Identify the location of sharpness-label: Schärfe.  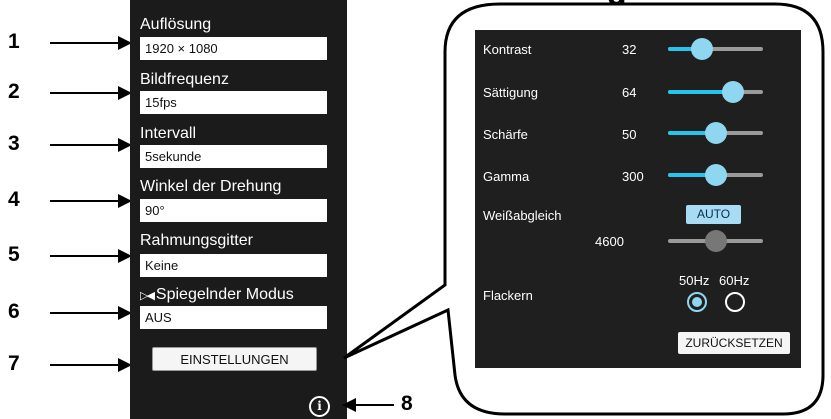
(505, 134).